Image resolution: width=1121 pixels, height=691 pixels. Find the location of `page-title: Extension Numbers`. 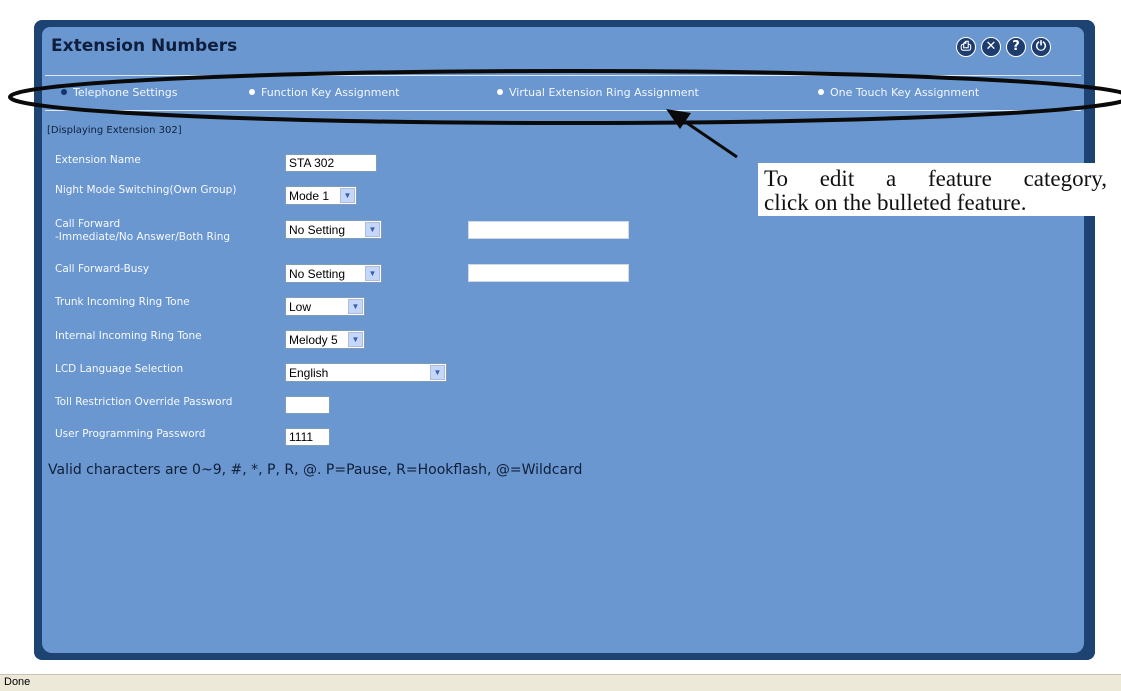

page-title: Extension Numbers is located at coordinates (144, 46).